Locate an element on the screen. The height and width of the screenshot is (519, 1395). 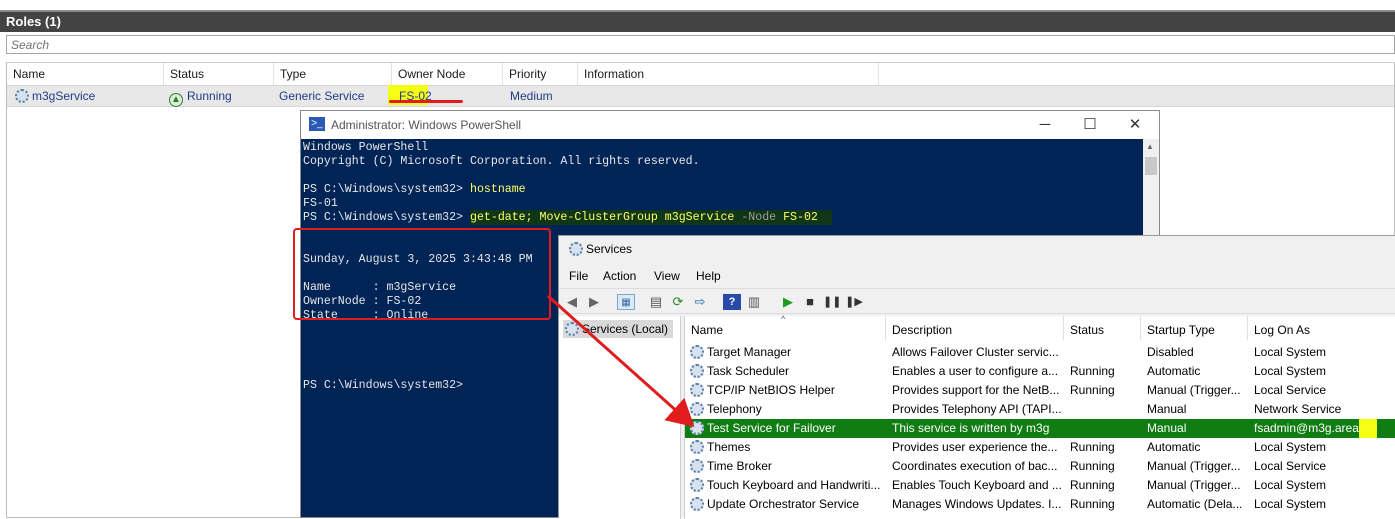
annotation-red-arrow is located at coordinates (621, 360).